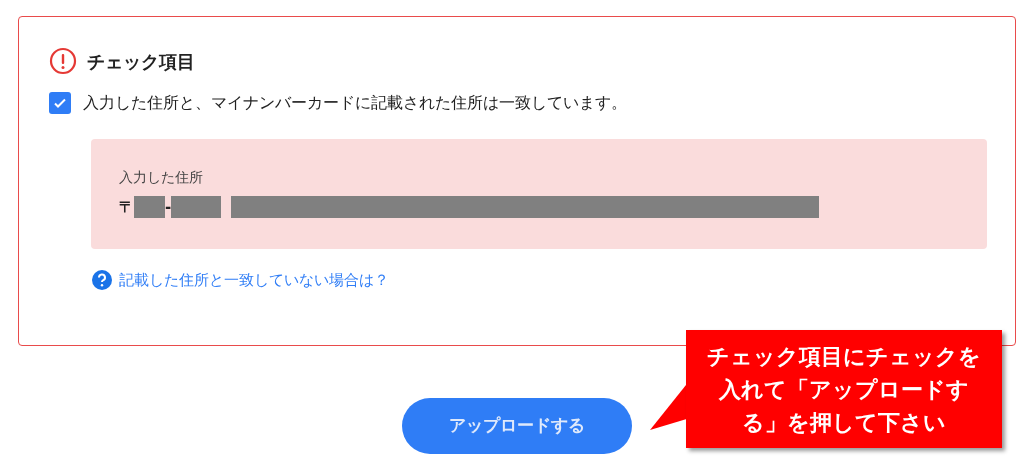  I want to click on checkbox-label: 入力した住所と、マイナンバーカードに記載された住所は一致しています。, so click(355, 103).